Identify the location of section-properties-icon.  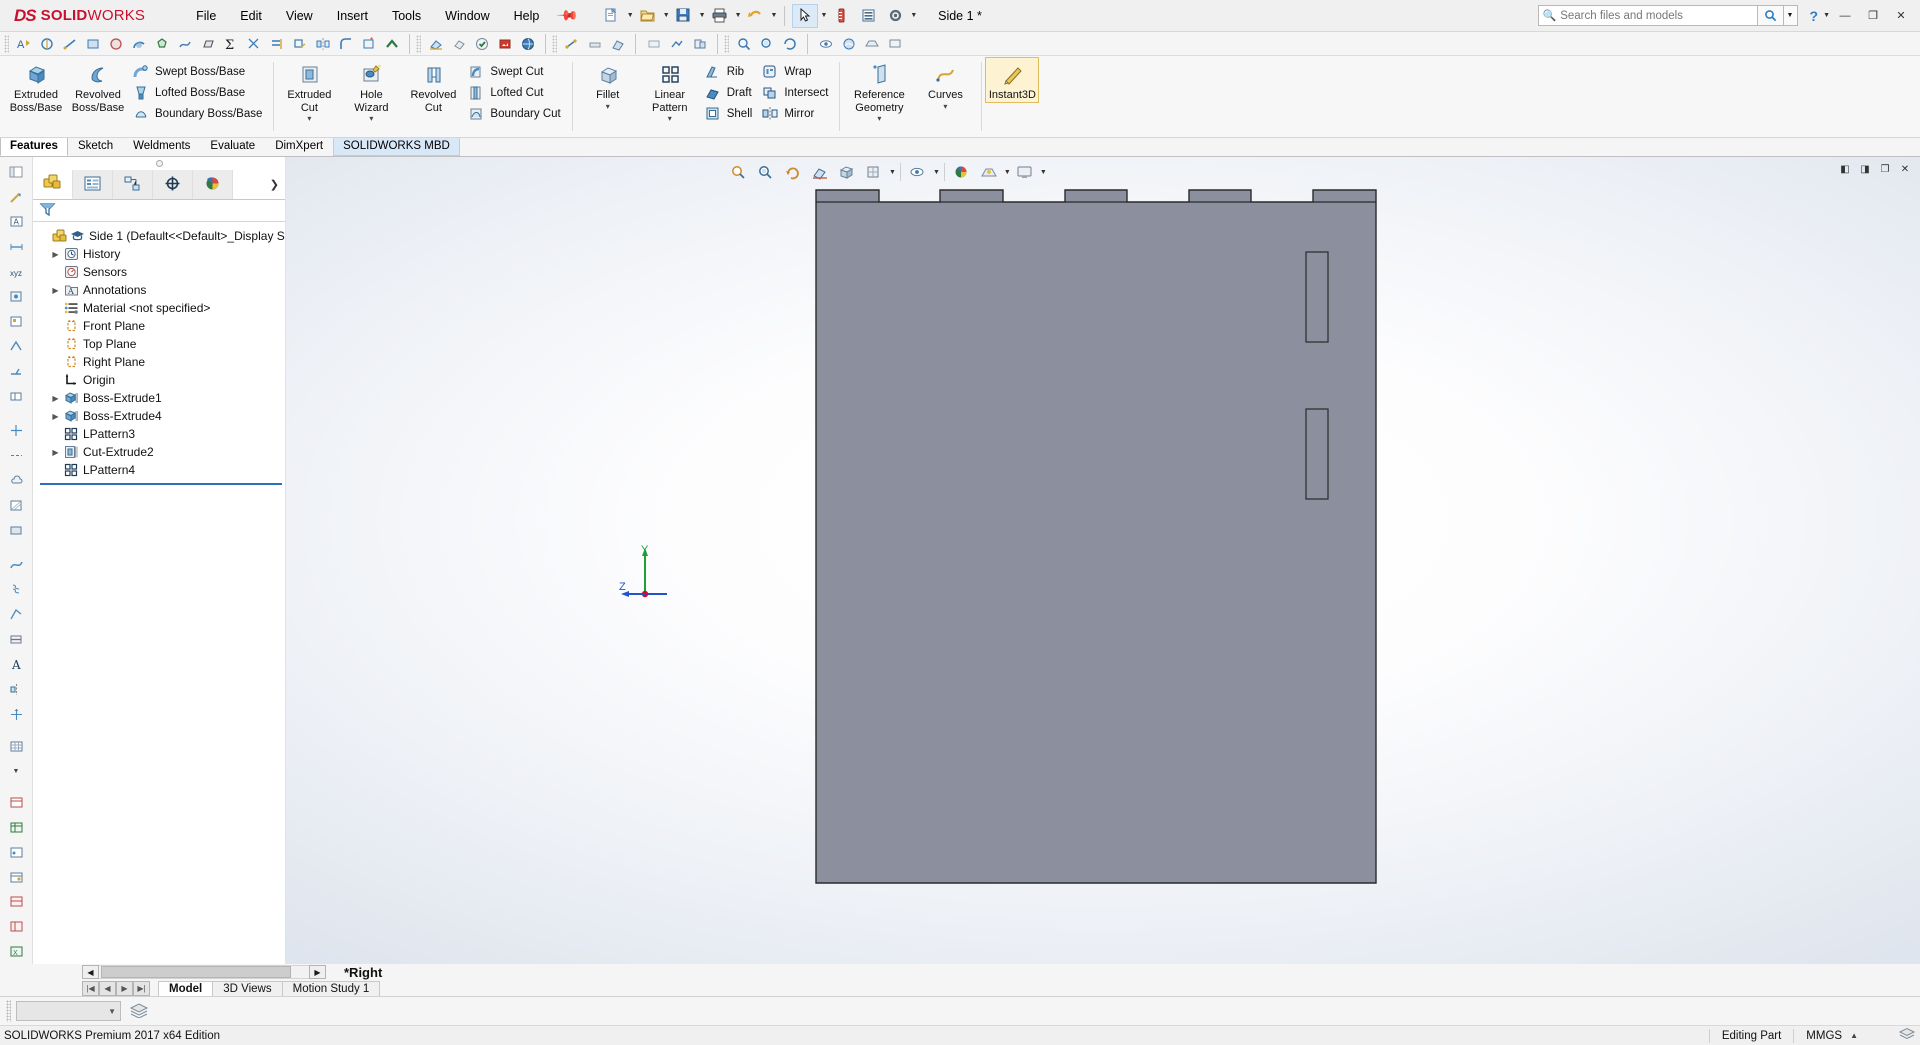
(617, 43).